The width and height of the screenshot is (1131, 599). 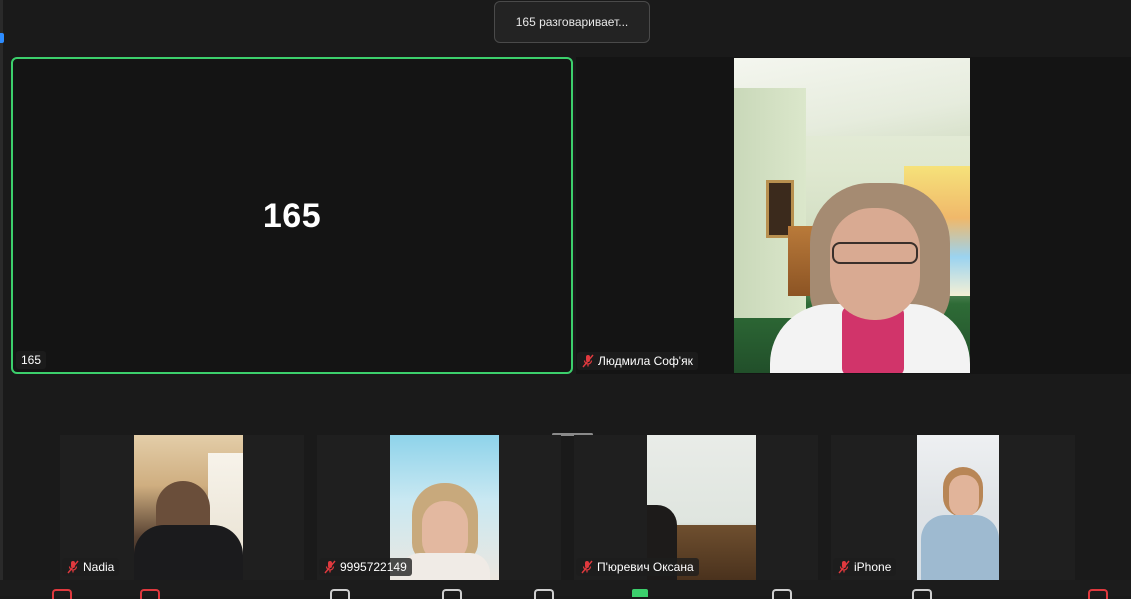 What do you see at coordinates (782, 594) in the screenshot?
I see `record-button-icon` at bounding box center [782, 594].